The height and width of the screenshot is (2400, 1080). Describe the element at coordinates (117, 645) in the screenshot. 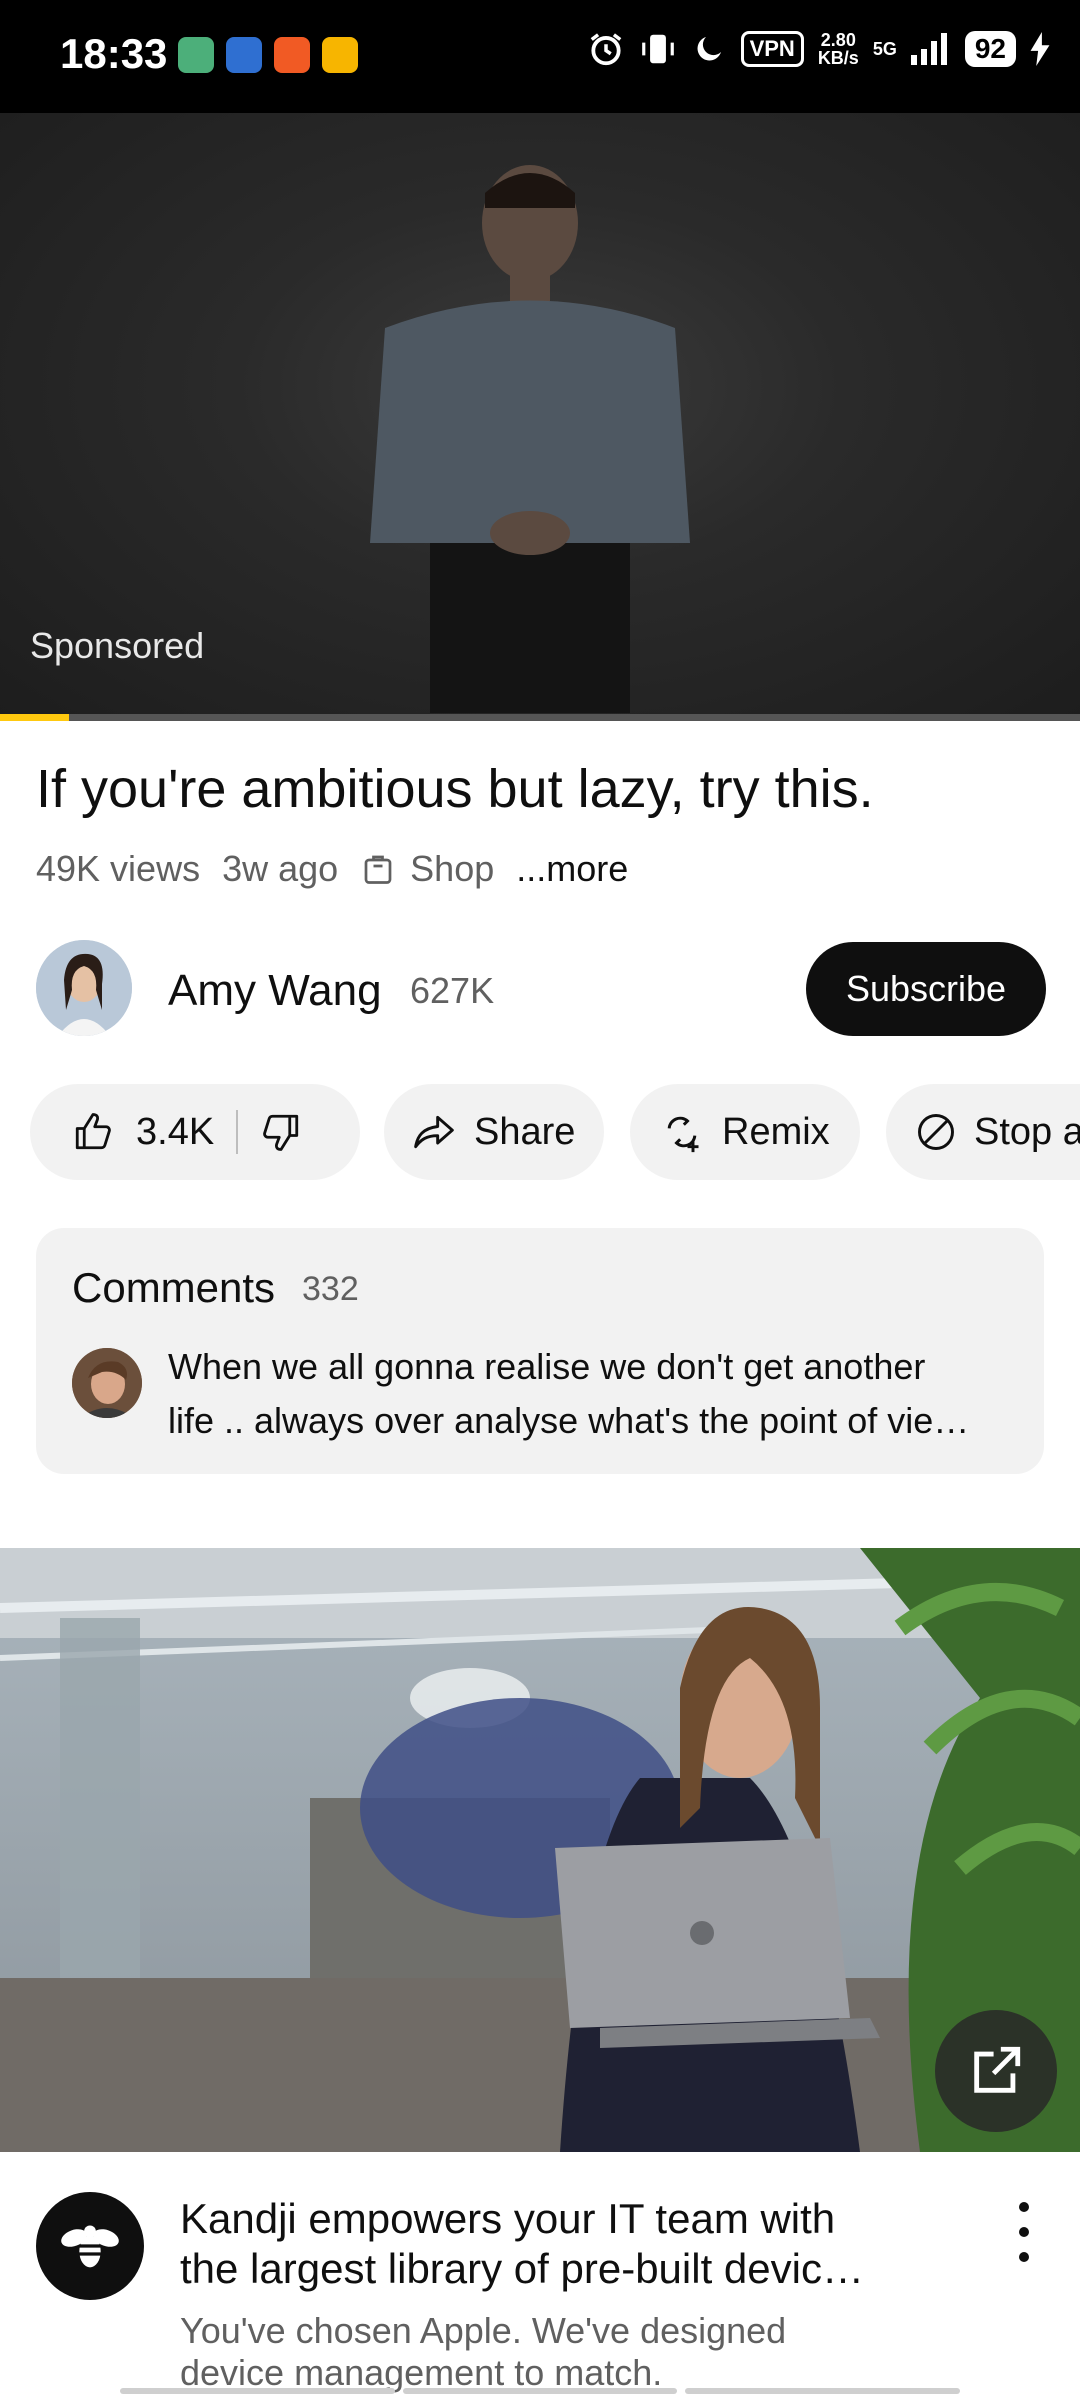

I see `sponsored-label: Sponsored` at that location.